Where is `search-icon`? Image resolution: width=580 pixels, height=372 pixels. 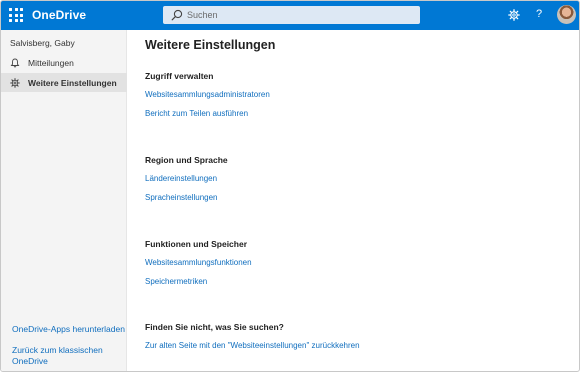
search-icon is located at coordinates (177, 15).